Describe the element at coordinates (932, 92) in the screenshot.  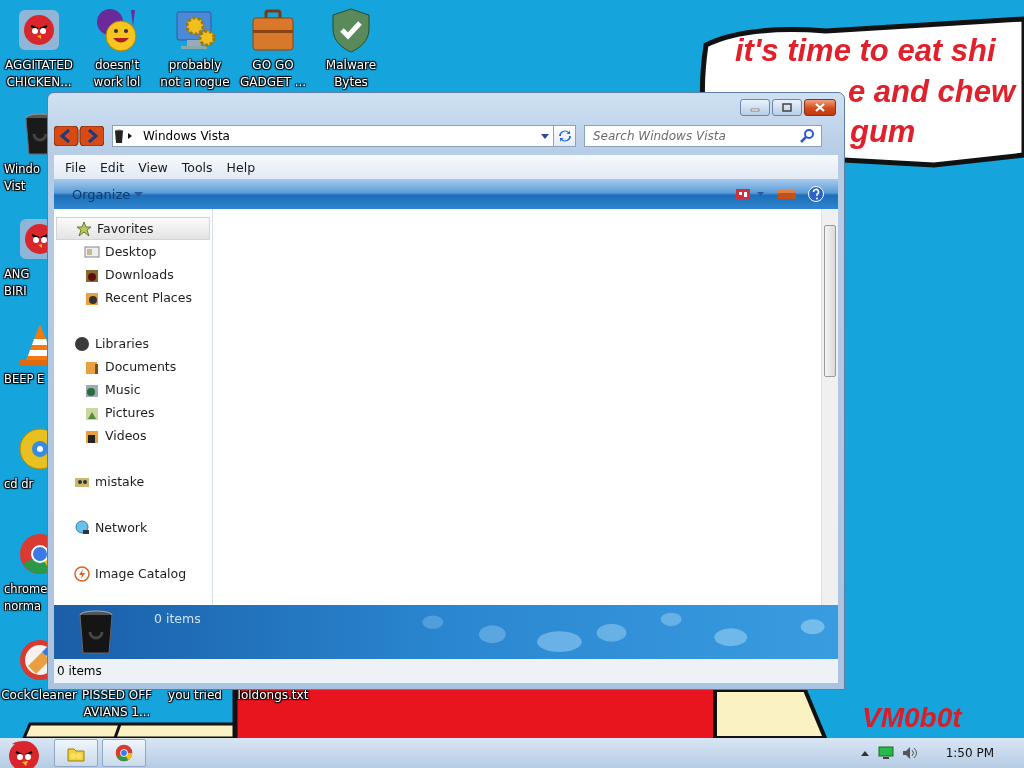
I see `wallpaper-caption: e and chew` at that location.